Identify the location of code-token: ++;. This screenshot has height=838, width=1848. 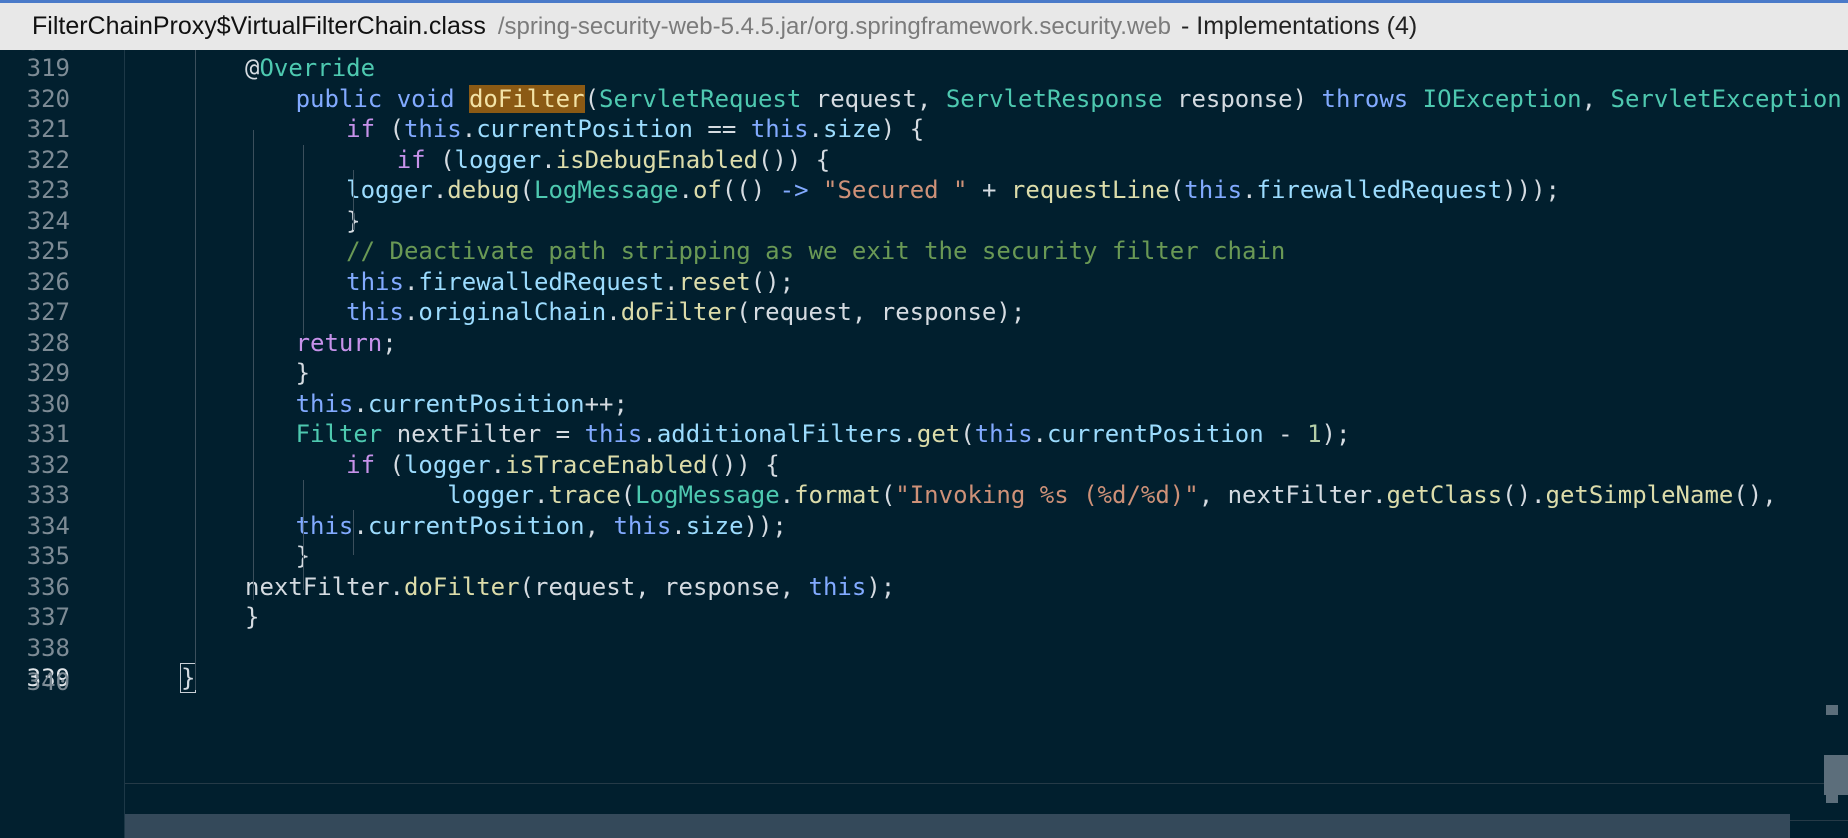
(606, 403).